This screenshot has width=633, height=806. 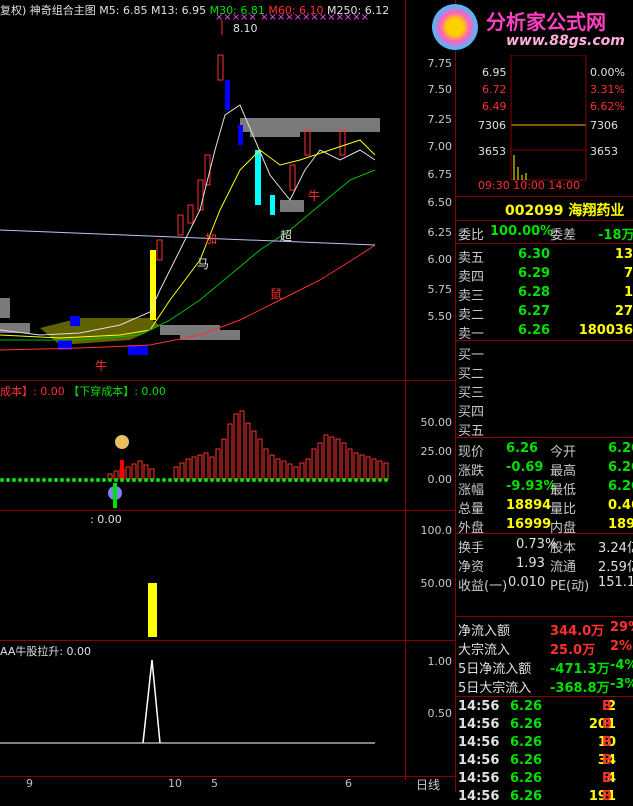 What do you see at coordinates (545, 274) in the screenshot?
I see `ask-row: 卖四 6.29 7` at bounding box center [545, 274].